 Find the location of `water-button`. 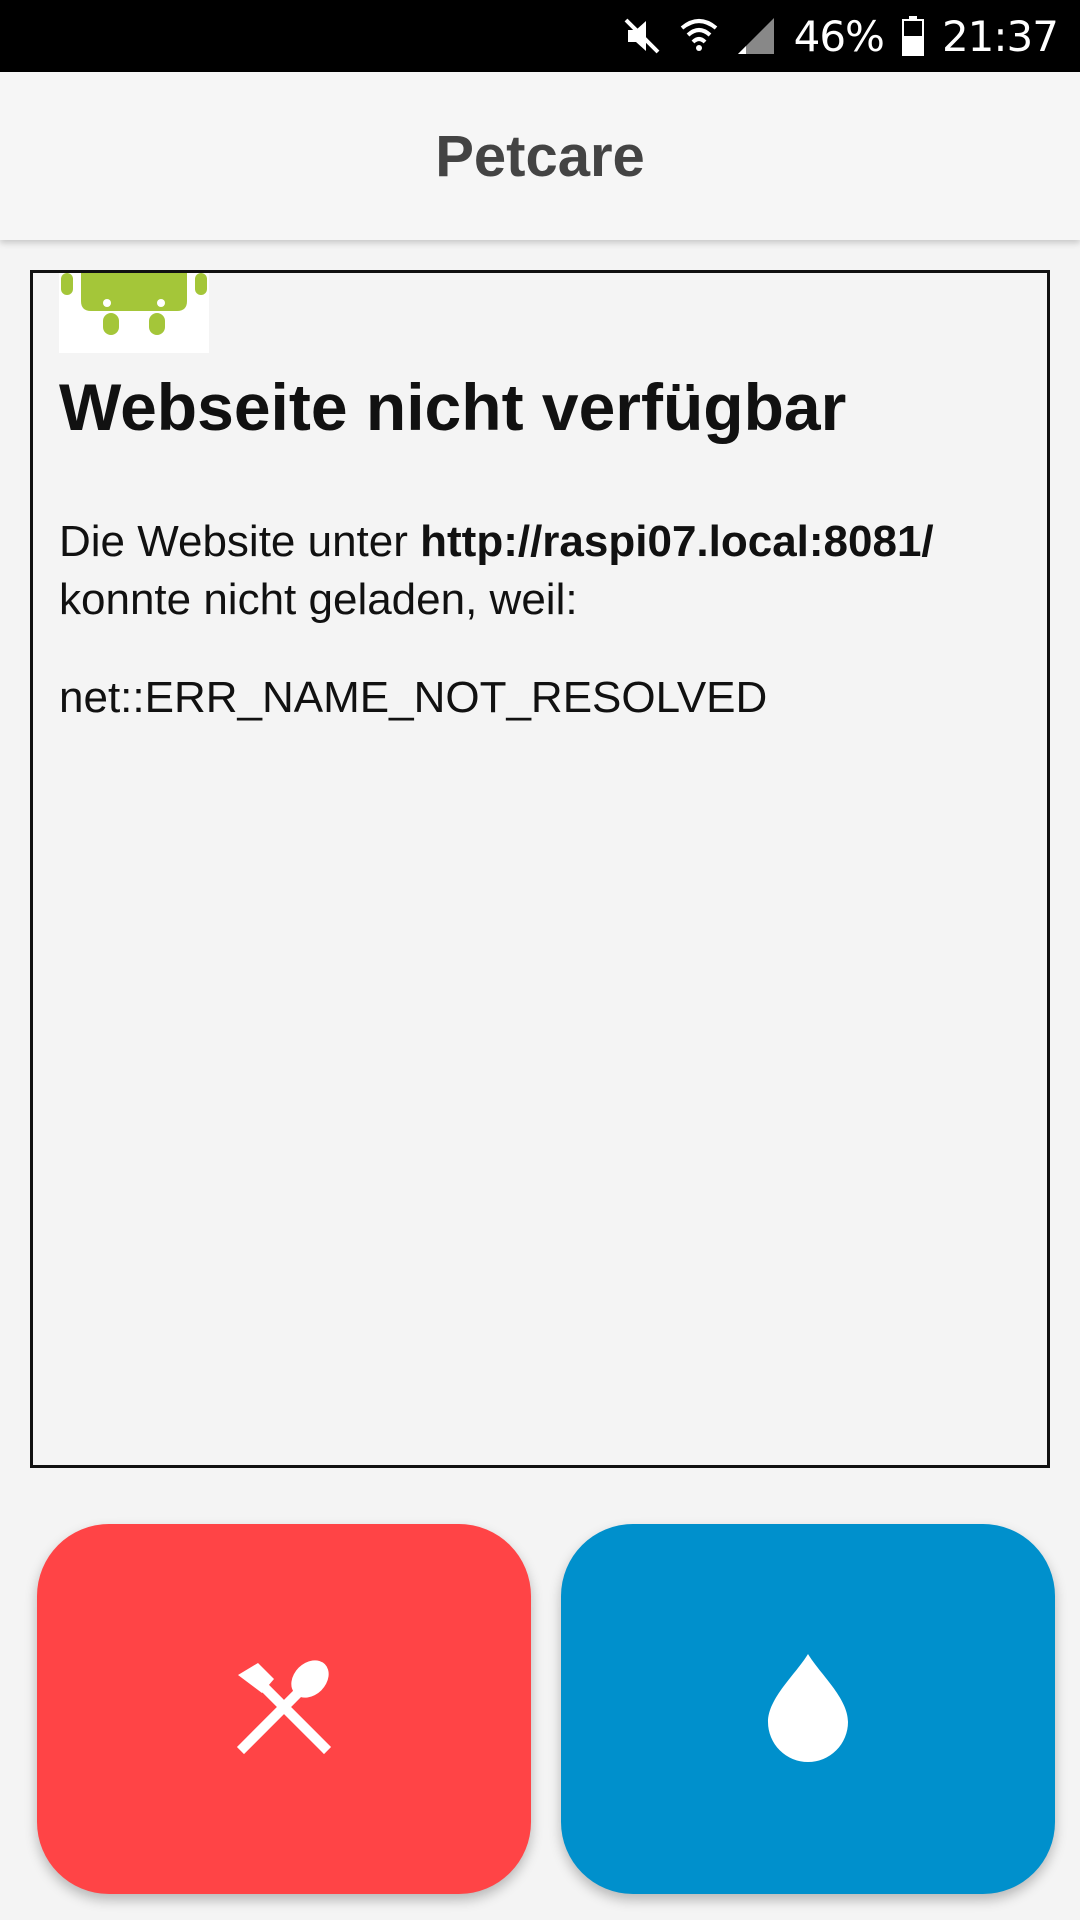

water-button is located at coordinates (808, 1709).